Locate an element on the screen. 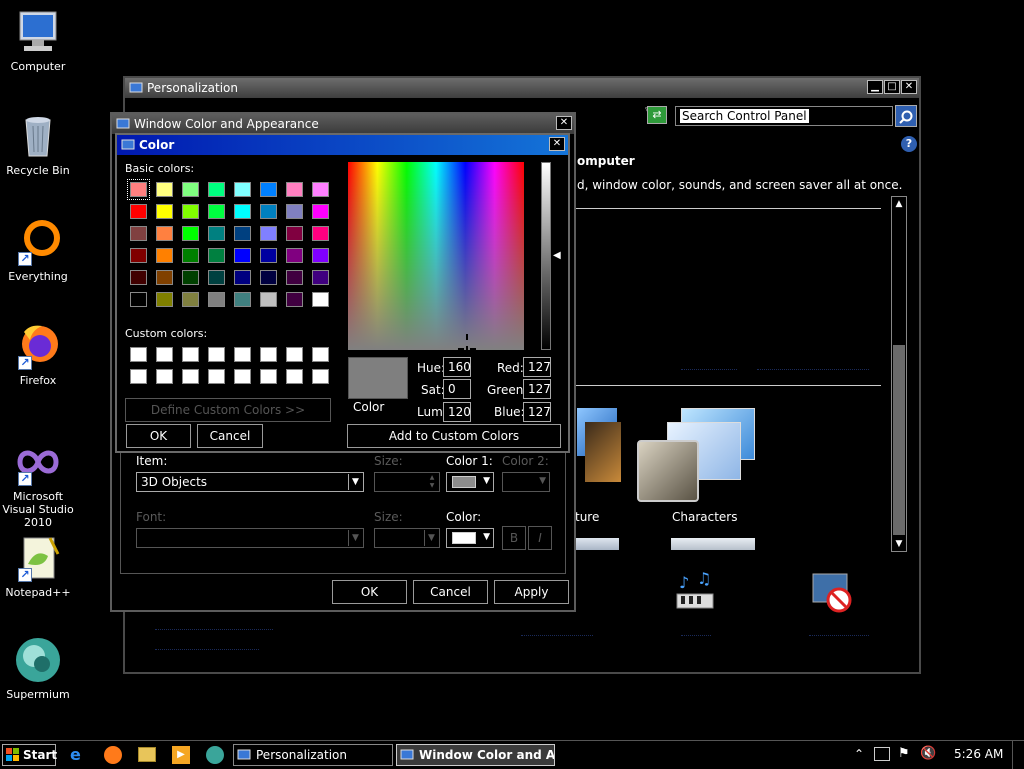 This screenshot has width=1024, height=769. red-input: 127 is located at coordinates (537, 367).